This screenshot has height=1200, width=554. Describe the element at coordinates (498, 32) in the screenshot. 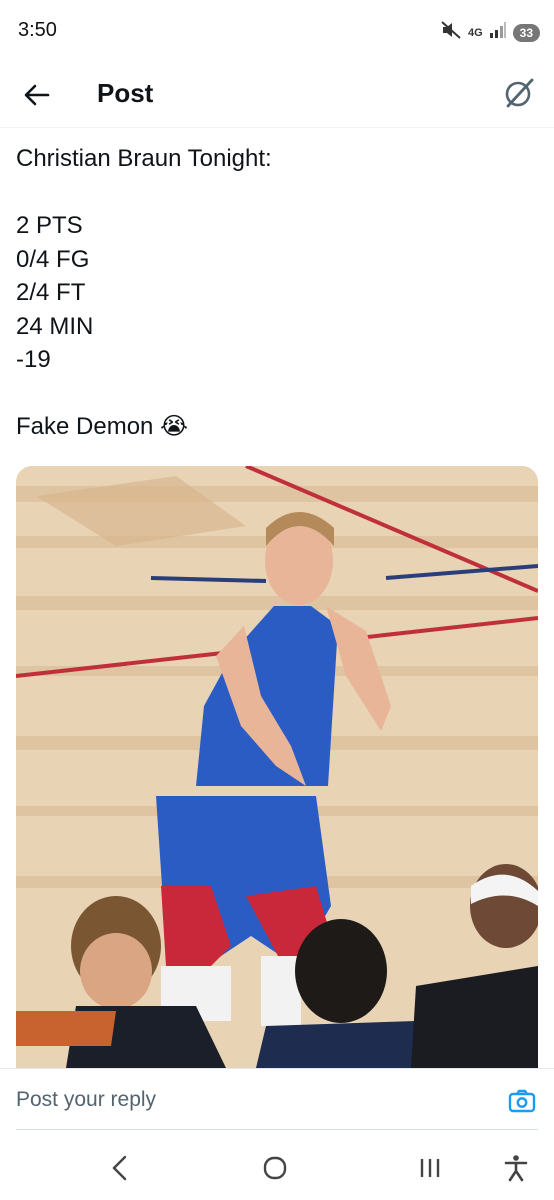

I see `signal-icon` at that location.